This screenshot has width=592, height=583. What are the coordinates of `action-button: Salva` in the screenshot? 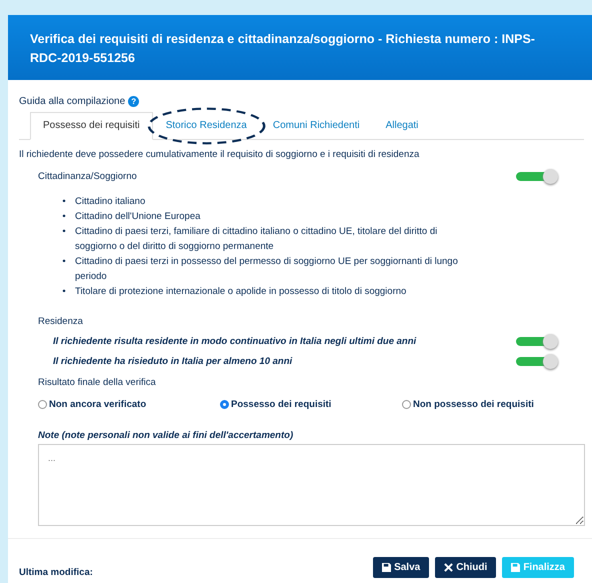 It's located at (401, 567).